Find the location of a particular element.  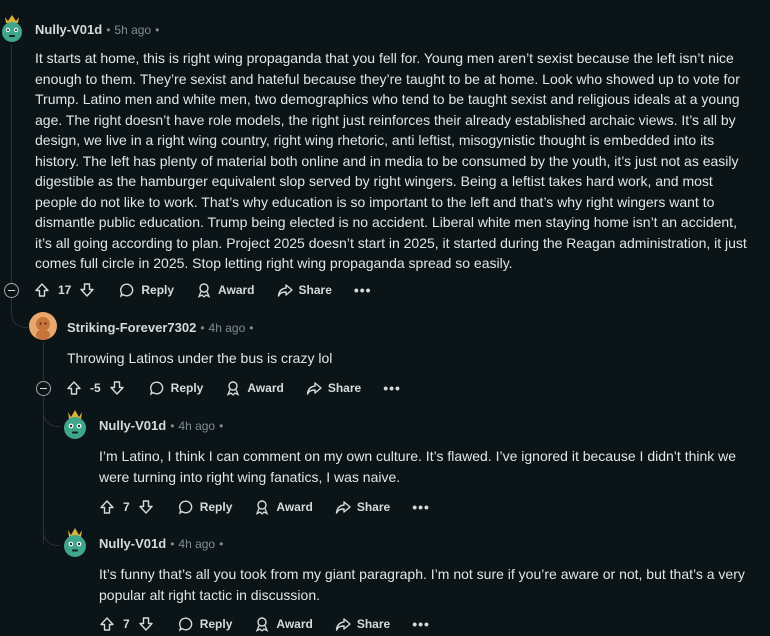

vote-group: 17 is located at coordinates (64, 290).